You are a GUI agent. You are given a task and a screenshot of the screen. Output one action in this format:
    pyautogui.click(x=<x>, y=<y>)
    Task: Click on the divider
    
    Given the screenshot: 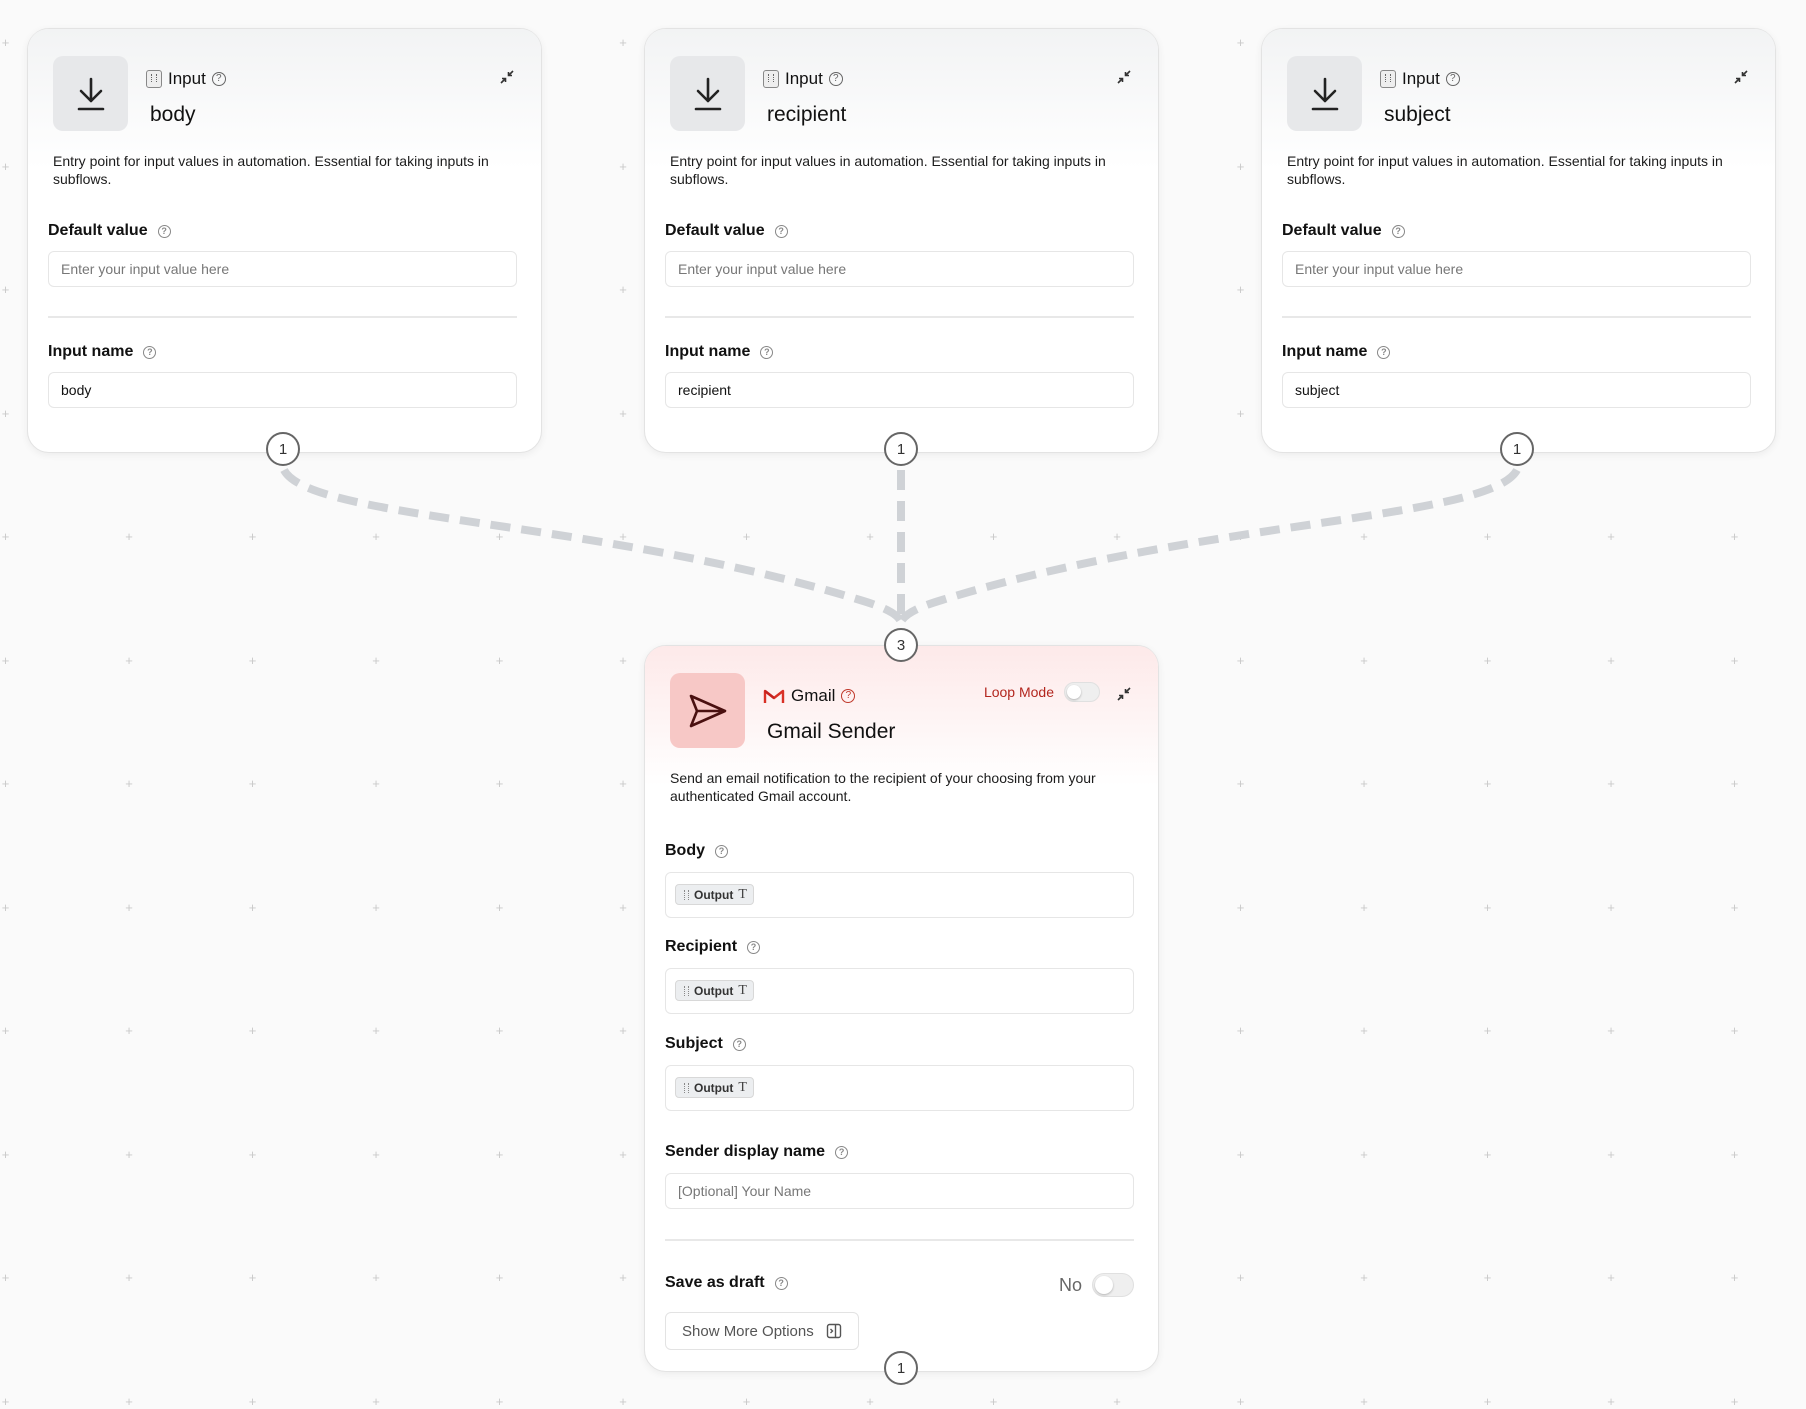 What is the action you would take?
    pyautogui.click(x=1516, y=317)
    